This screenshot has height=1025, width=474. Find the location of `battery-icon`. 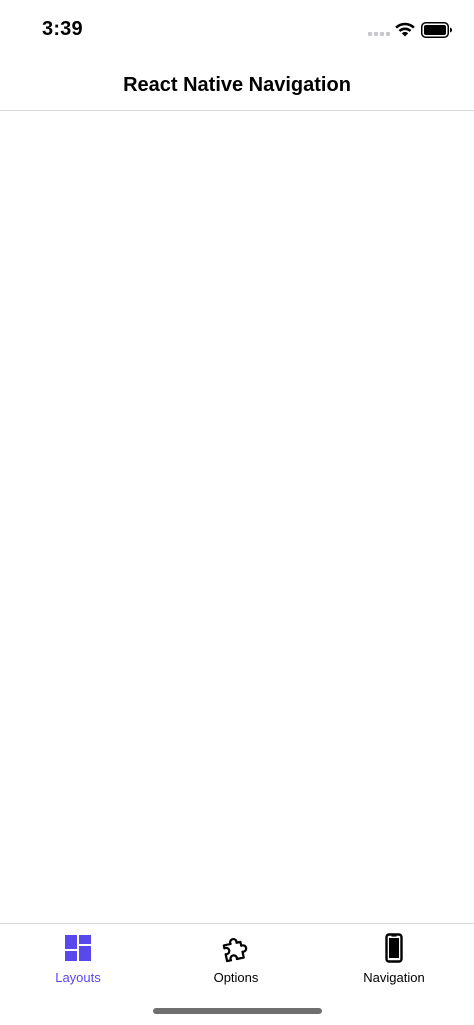

battery-icon is located at coordinates (436, 30).